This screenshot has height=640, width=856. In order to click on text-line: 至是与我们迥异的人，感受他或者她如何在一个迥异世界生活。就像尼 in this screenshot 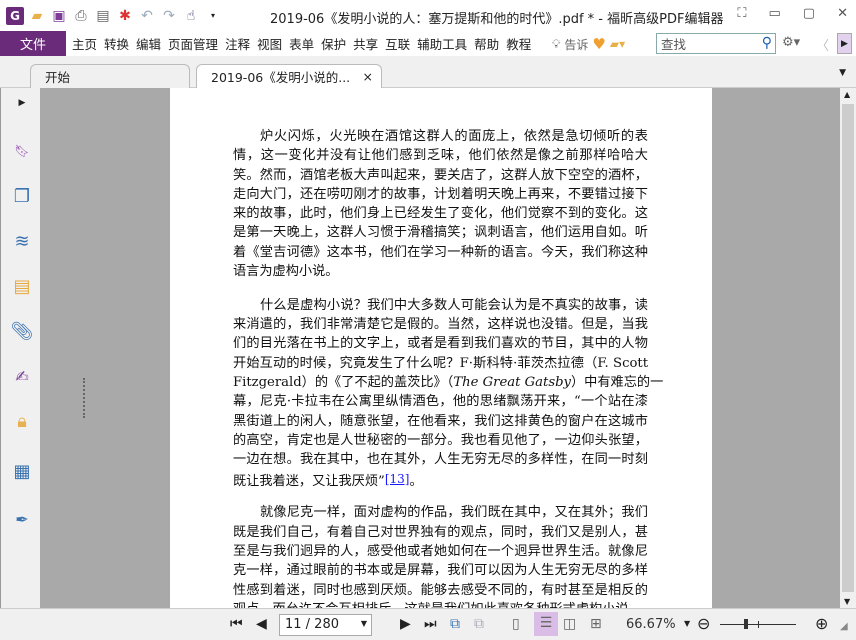, I will do `click(440, 551)`.